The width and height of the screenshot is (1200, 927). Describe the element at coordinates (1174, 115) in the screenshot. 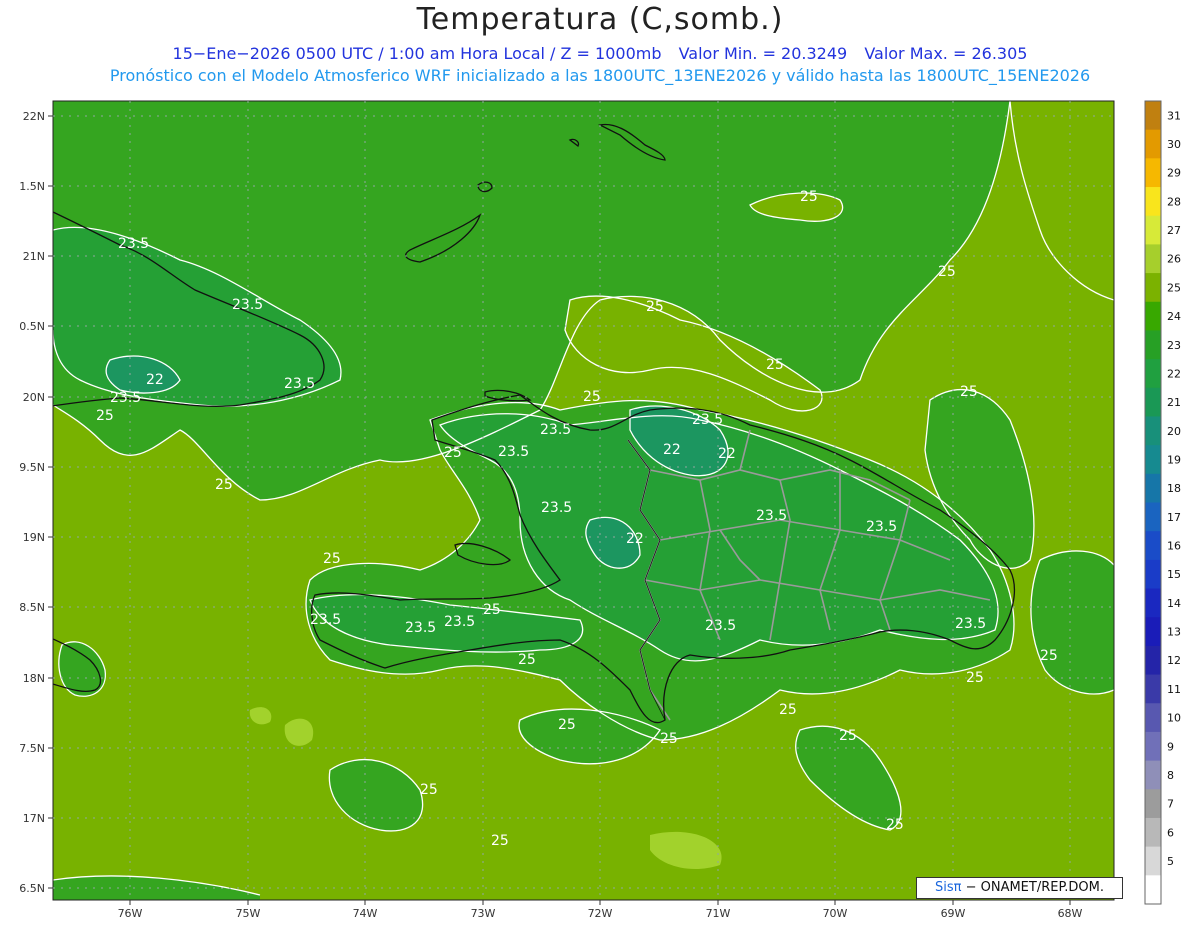

I see `colorbar-label: 31` at that location.